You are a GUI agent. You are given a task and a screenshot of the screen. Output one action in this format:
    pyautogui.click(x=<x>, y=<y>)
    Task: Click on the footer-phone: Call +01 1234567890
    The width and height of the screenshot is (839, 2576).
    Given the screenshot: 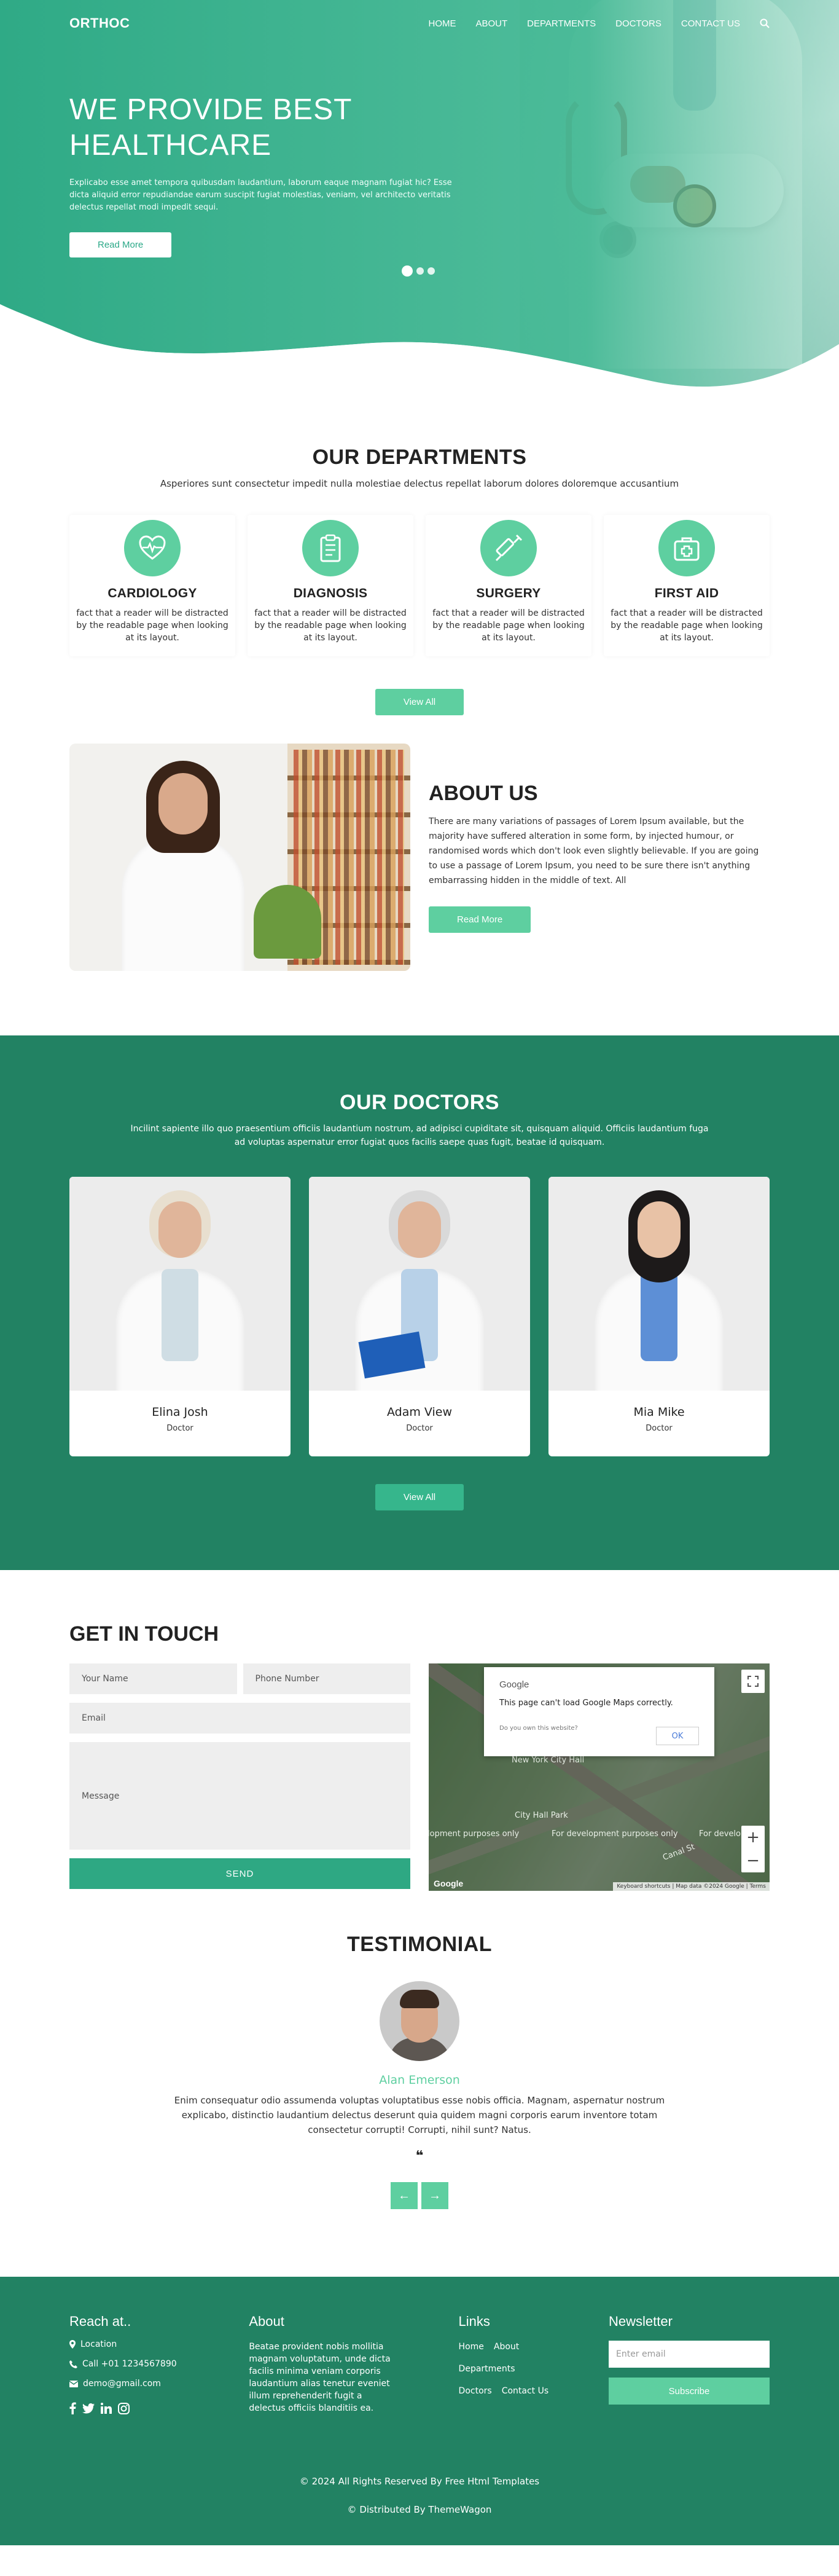 What is the action you would take?
    pyautogui.click(x=159, y=2364)
    